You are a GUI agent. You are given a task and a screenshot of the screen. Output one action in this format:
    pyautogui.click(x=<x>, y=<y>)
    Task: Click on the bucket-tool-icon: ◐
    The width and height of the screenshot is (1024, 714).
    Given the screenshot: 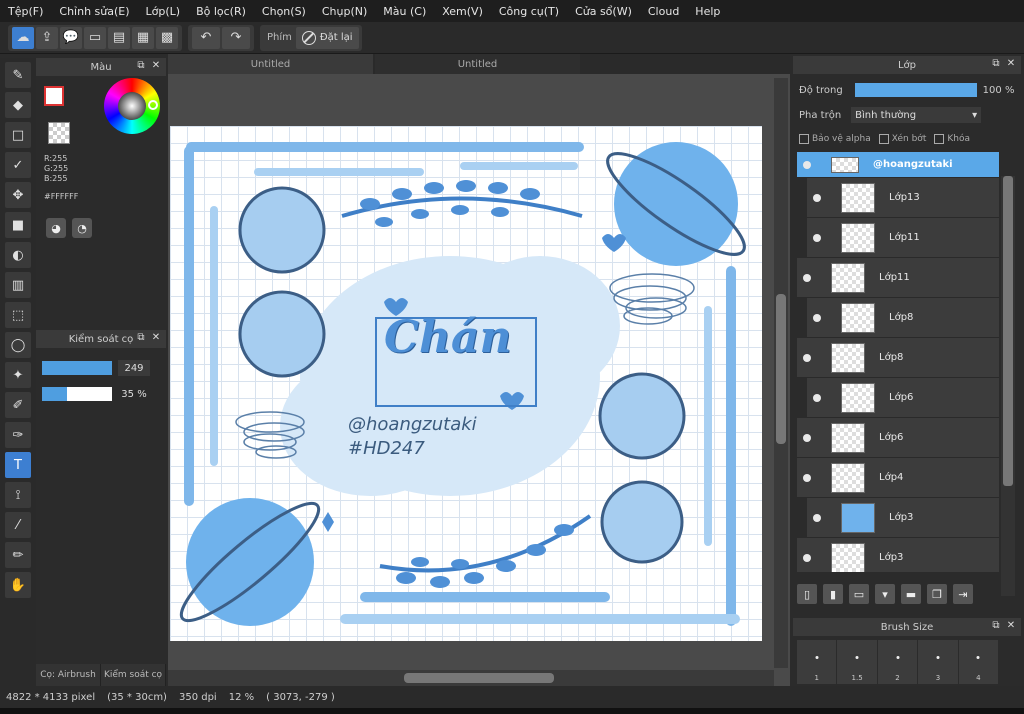 What is the action you would take?
    pyautogui.click(x=18, y=255)
    